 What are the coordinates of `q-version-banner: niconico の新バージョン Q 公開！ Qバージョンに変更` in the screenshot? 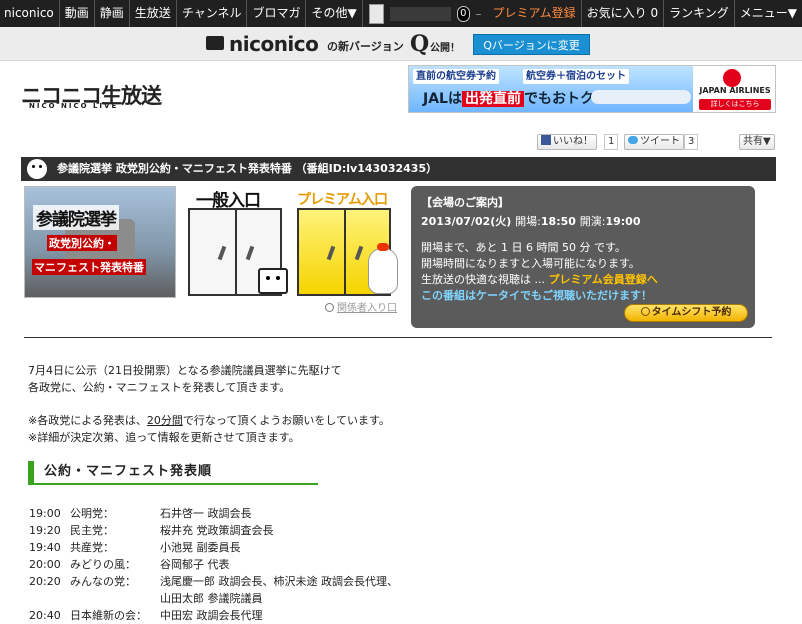 It's located at (401, 44).